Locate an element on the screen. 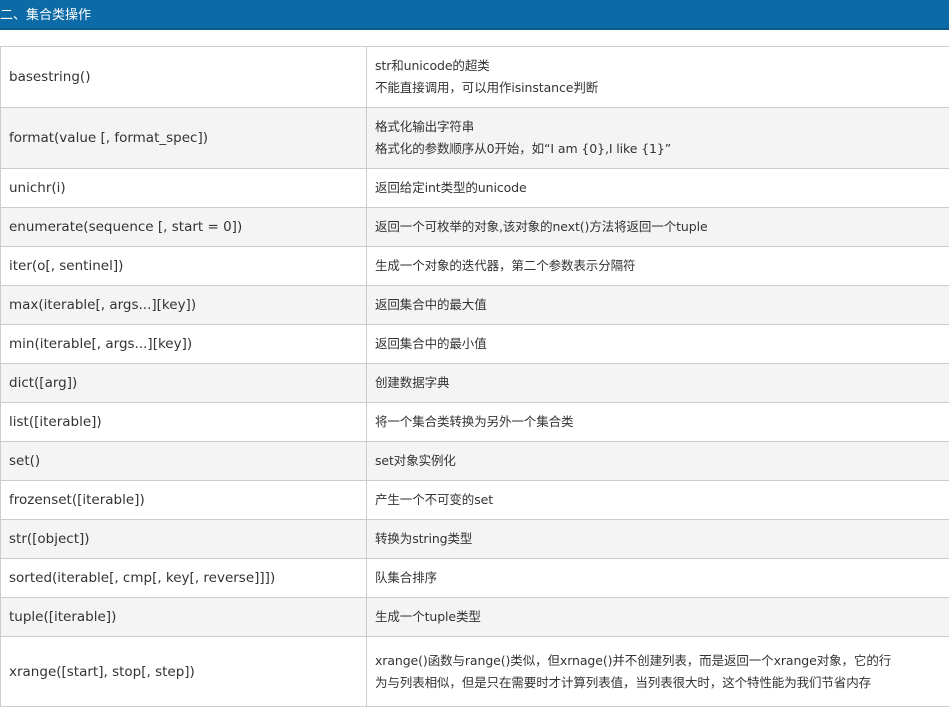 The image size is (949, 710). function-name: tuple([iterable]) is located at coordinates (63, 617).